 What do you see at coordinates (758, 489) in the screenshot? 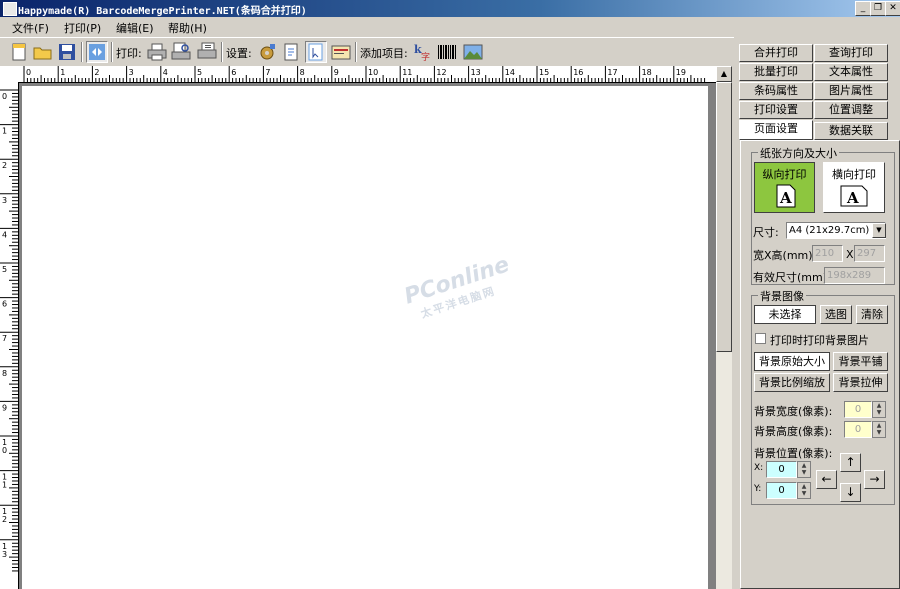
I see `y-label: Y:` at bounding box center [758, 489].